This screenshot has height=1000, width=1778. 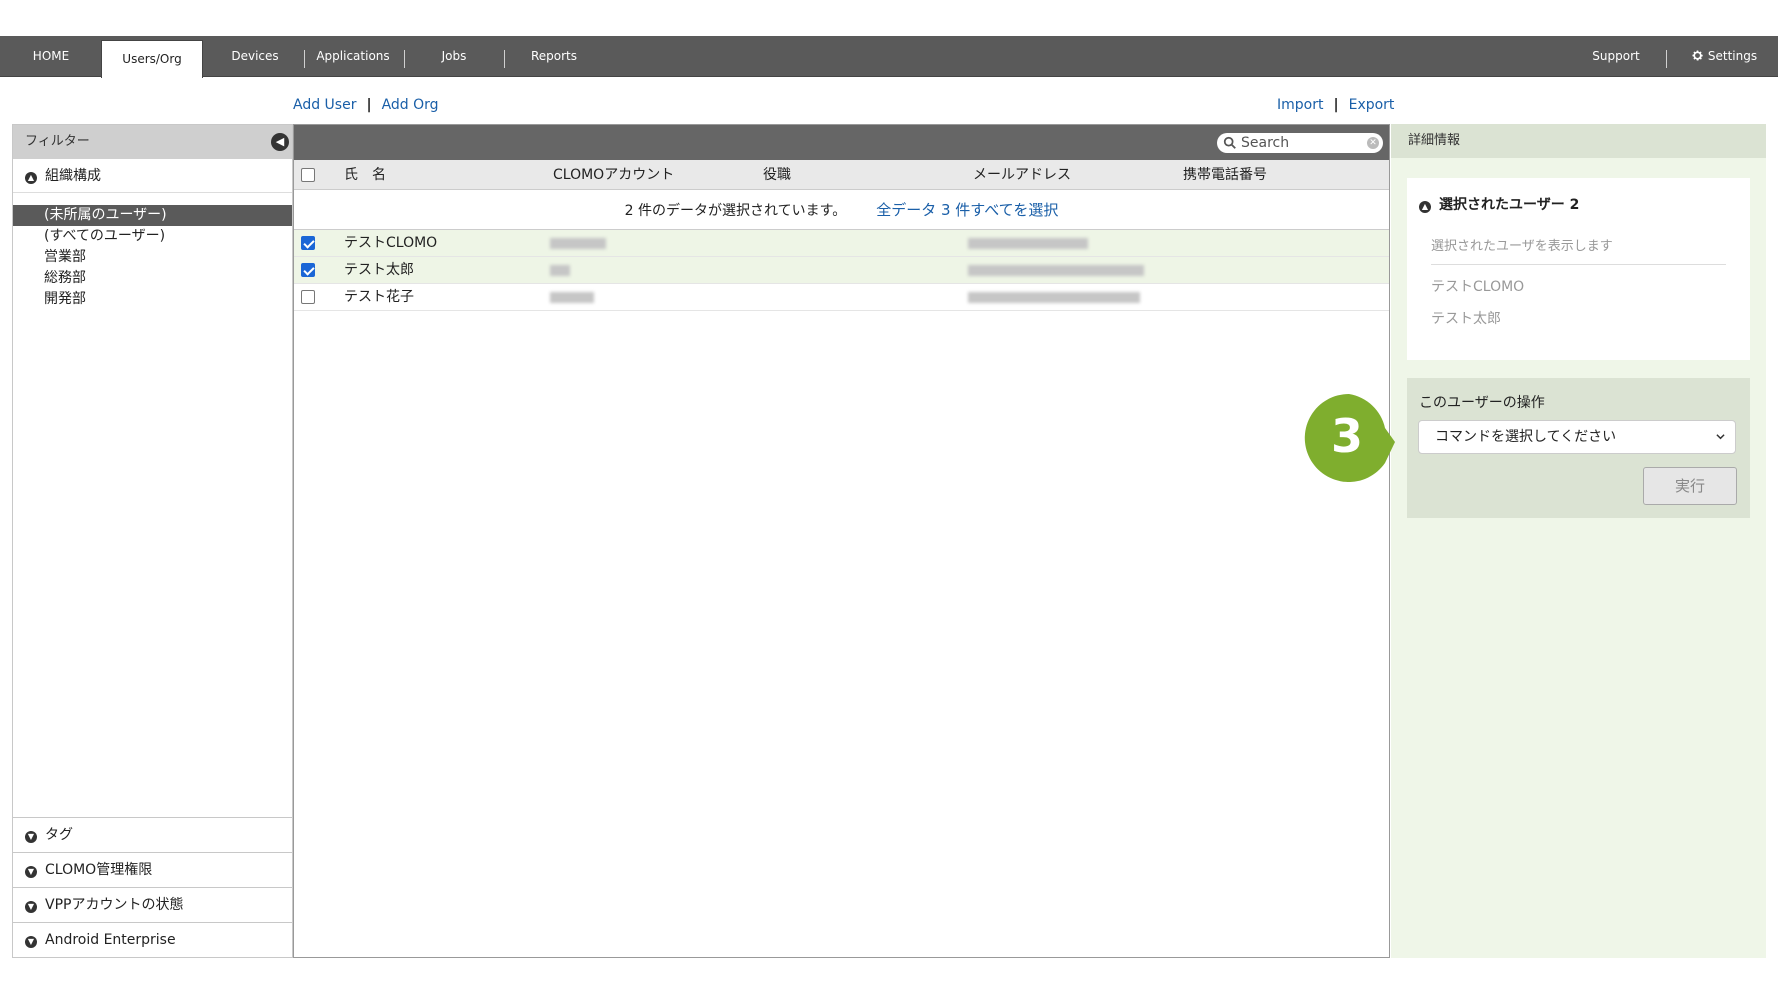 What do you see at coordinates (1373, 143) in the screenshot?
I see `clear-search-icon: ✕` at bounding box center [1373, 143].